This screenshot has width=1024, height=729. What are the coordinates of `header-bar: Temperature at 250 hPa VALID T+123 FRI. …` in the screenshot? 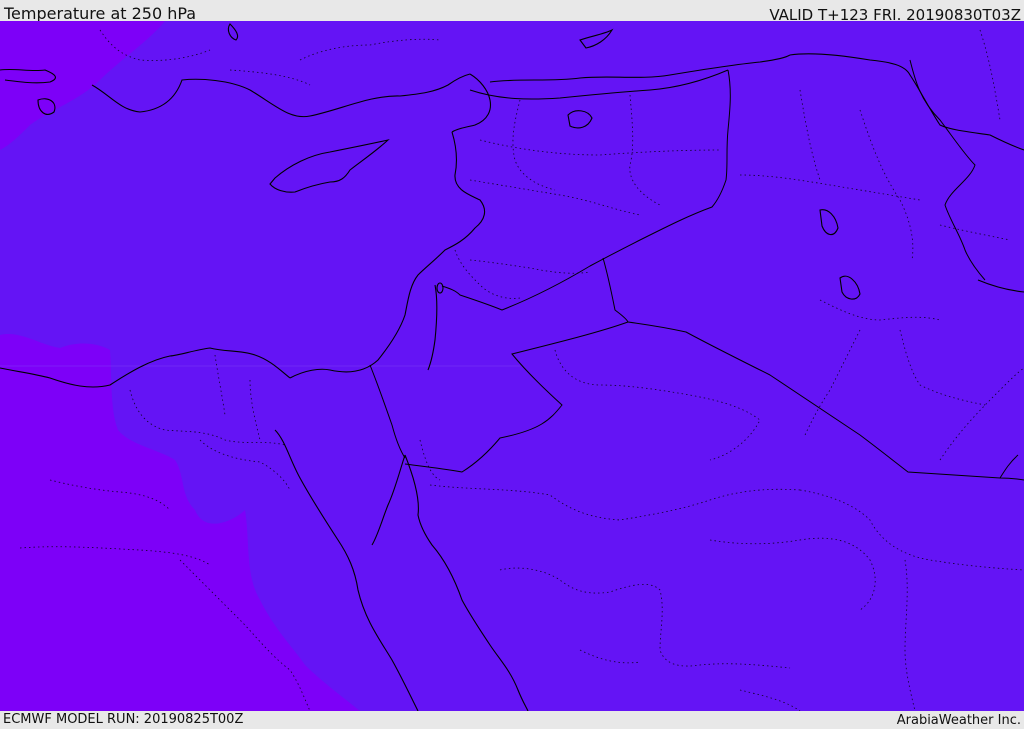 It's located at (512, 12).